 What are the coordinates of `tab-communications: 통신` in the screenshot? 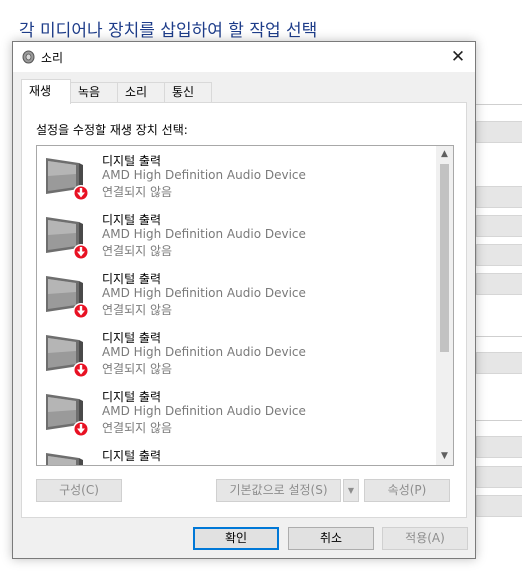 It's located at (188, 92).